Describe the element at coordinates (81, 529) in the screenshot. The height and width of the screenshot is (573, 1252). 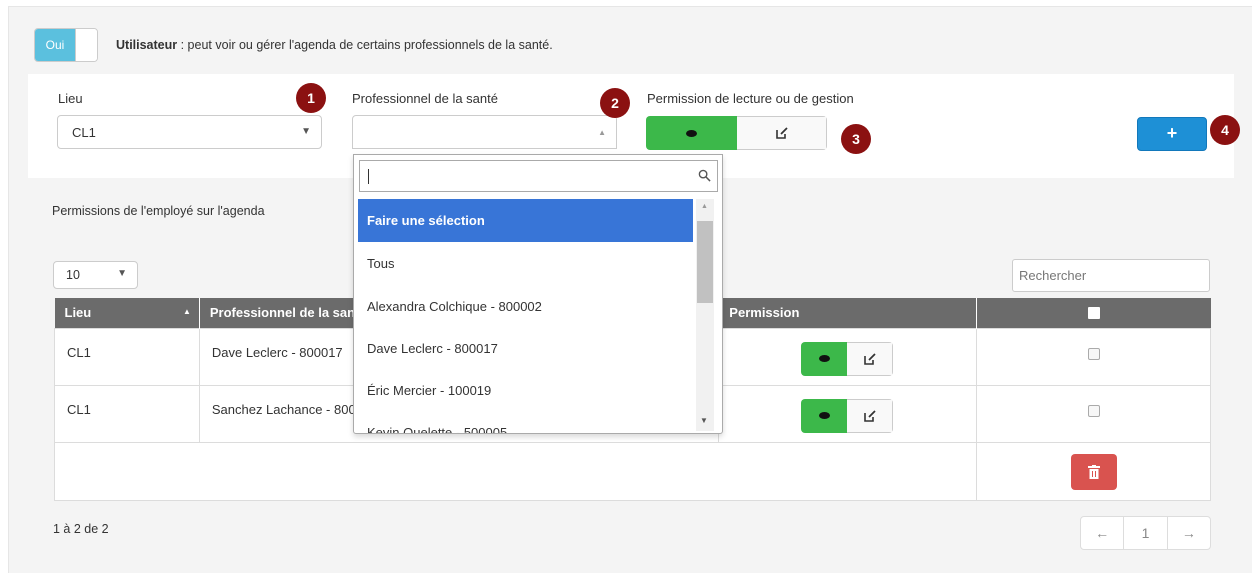
I see `table-info: 1 à 2 de 2` at that location.